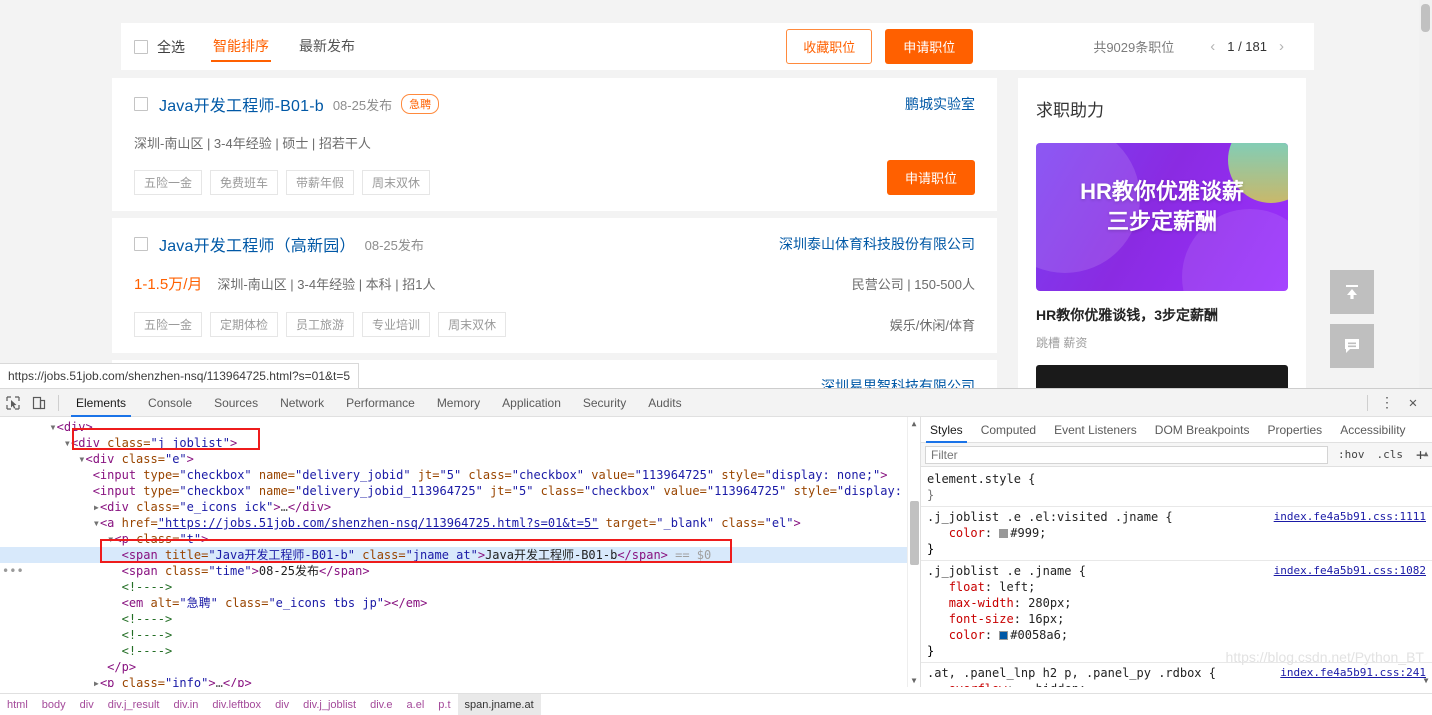  Describe the element at coordinates (329, 704) in the screenshot. I see `breadcrumb-item: div.j_joblist` at that location.